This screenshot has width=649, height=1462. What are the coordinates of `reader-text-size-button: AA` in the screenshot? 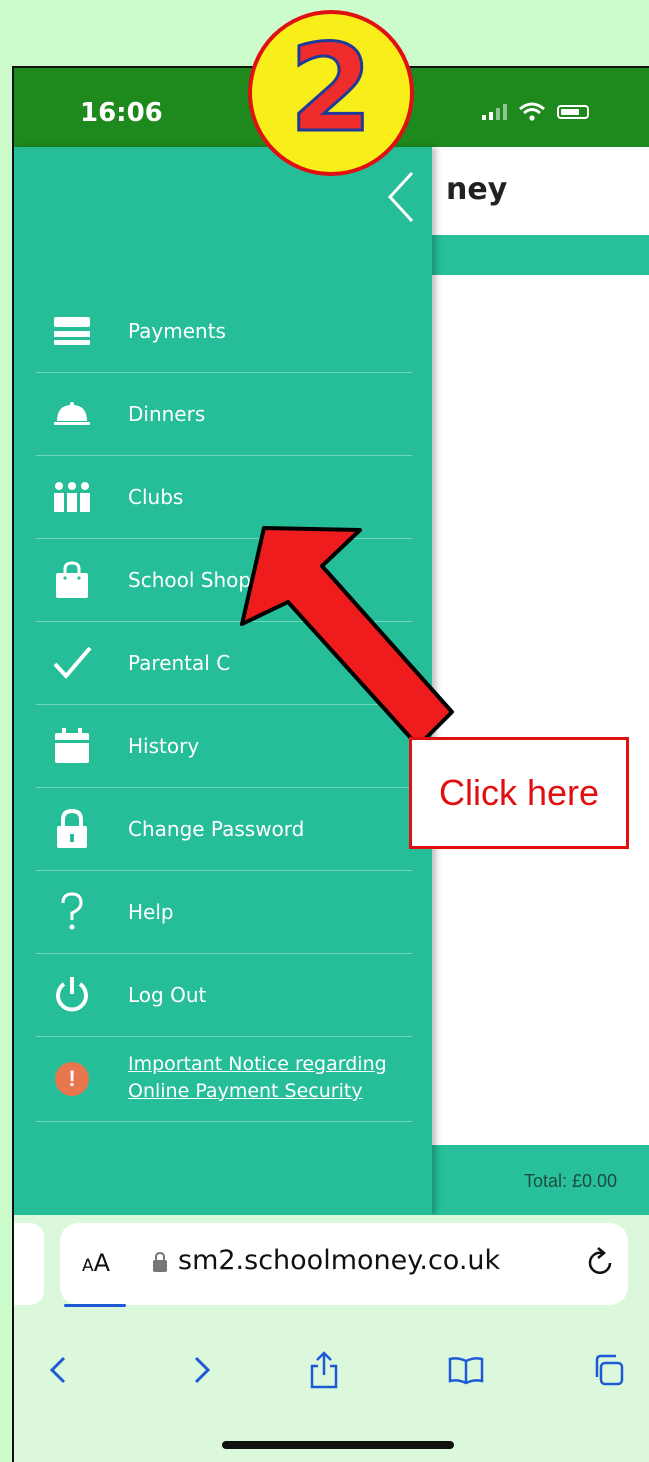 It's located at (96, 1263).